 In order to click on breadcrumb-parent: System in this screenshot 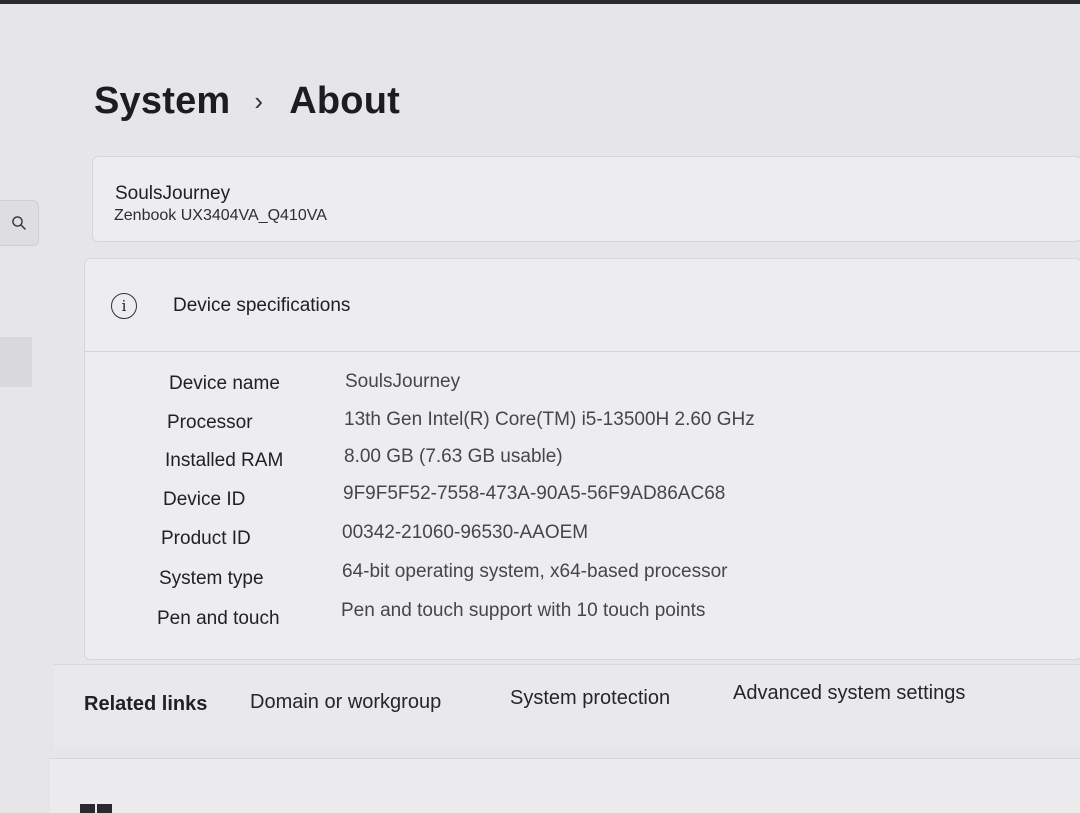, I will do `click(162, 101)`.